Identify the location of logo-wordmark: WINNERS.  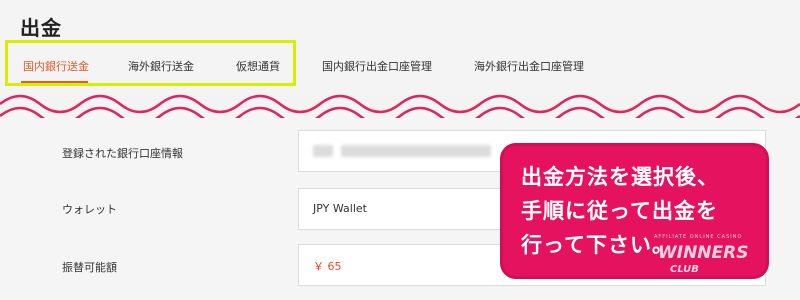
(703, 253).